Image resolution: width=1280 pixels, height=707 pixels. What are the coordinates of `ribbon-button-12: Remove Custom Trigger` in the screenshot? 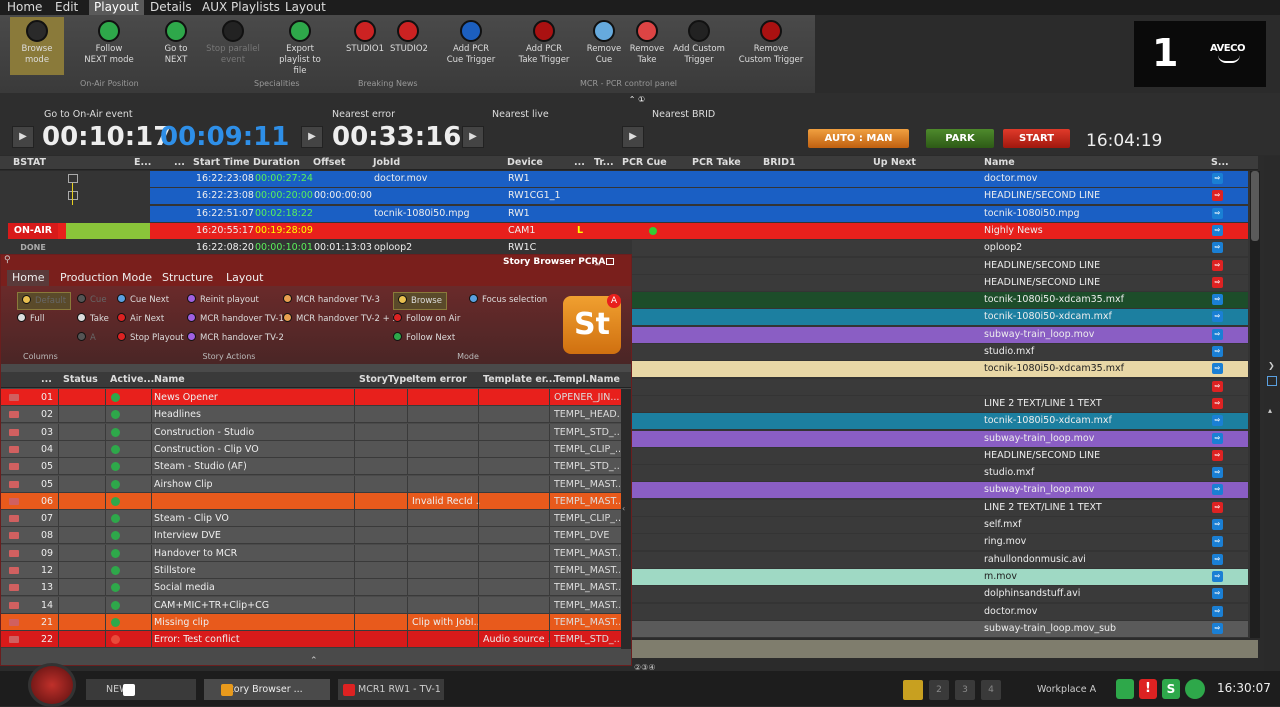 It's located at (771, 41).